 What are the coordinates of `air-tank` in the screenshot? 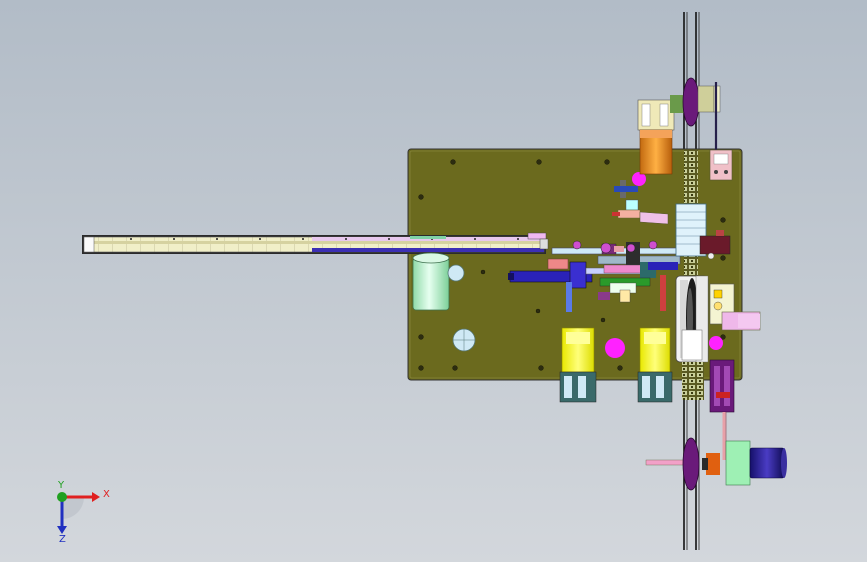 It's located at (431, 281).